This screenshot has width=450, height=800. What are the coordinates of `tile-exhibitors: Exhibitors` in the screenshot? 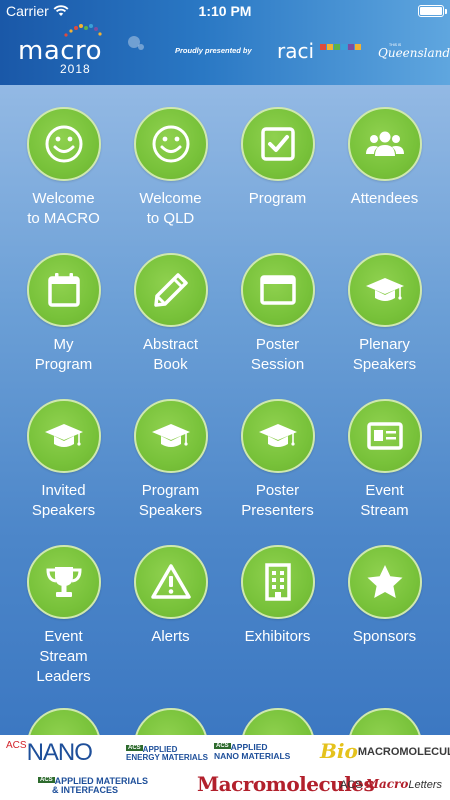 It's located at (277, 596).